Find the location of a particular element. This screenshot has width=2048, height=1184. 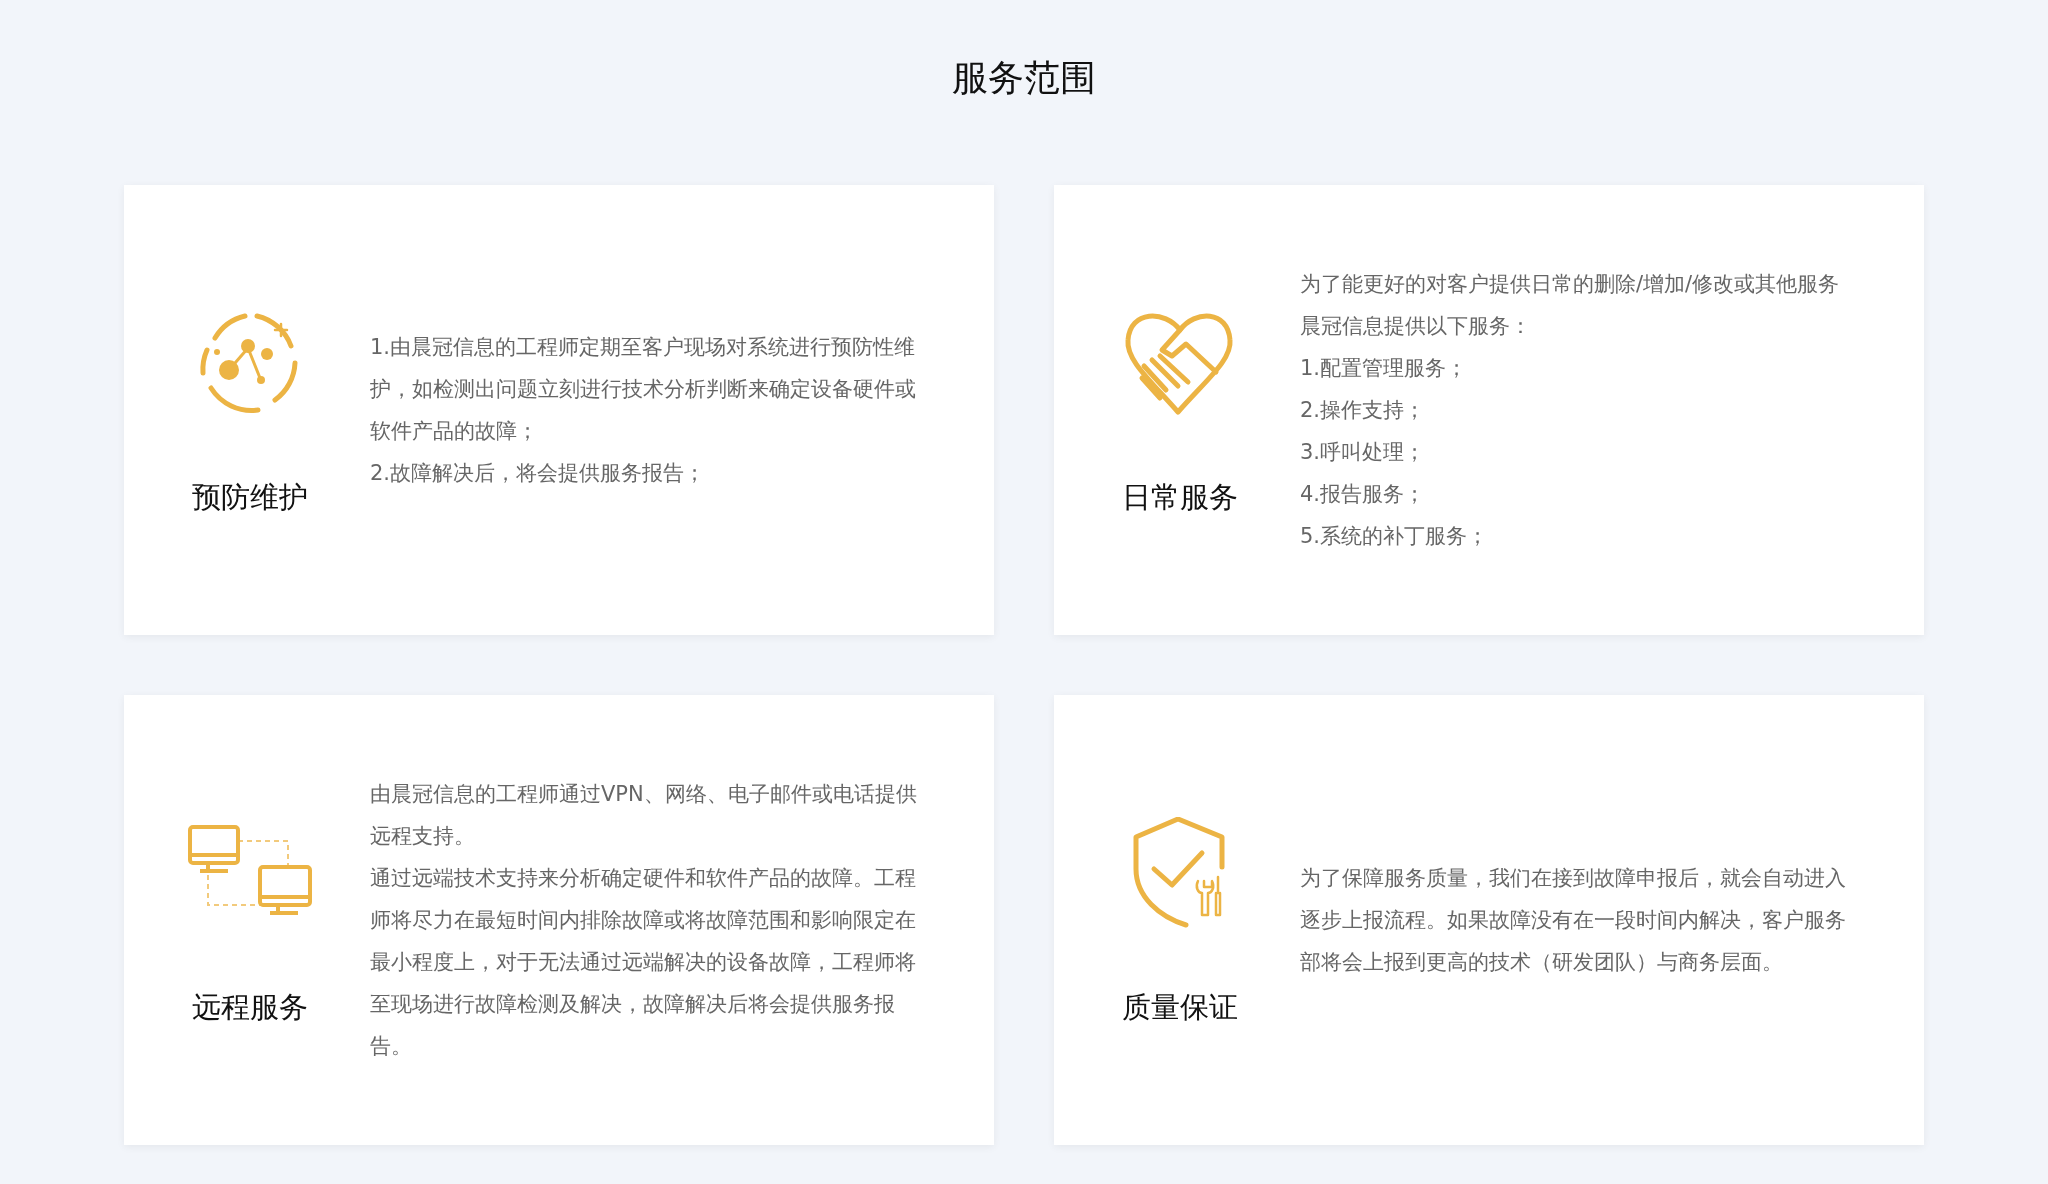

description-text: 通过远端技术支持来分析确定硬件和软件产品的故障。工程师将尽力在最短时间内排除故障或将故障范围和影响限定在最小程度上，对于无法通过远端解决的设备故障，工程师将至现场进行故障检测及解决，故障解决后将会提供服务报告。 is located at coordinates (643, 962).